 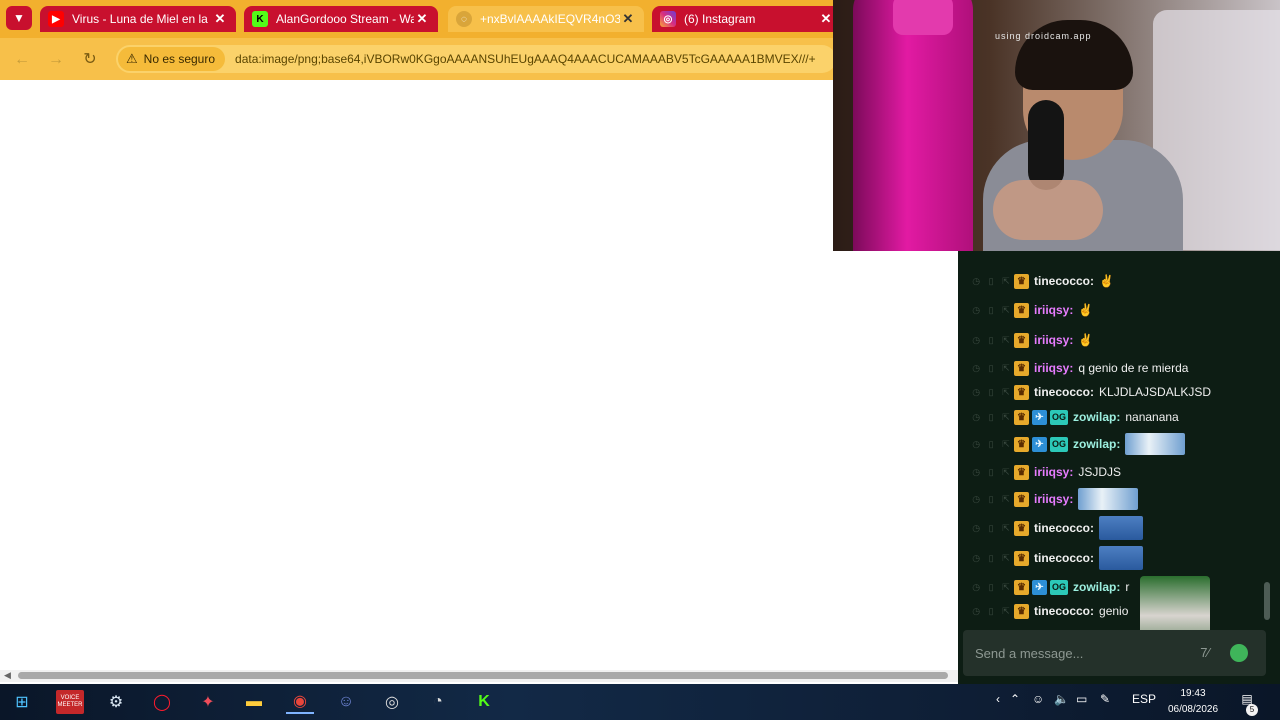 I want to click on tab-youtube: ▶ Virus - Luna de Miel en la M ✕, so click(x=138, y=19).